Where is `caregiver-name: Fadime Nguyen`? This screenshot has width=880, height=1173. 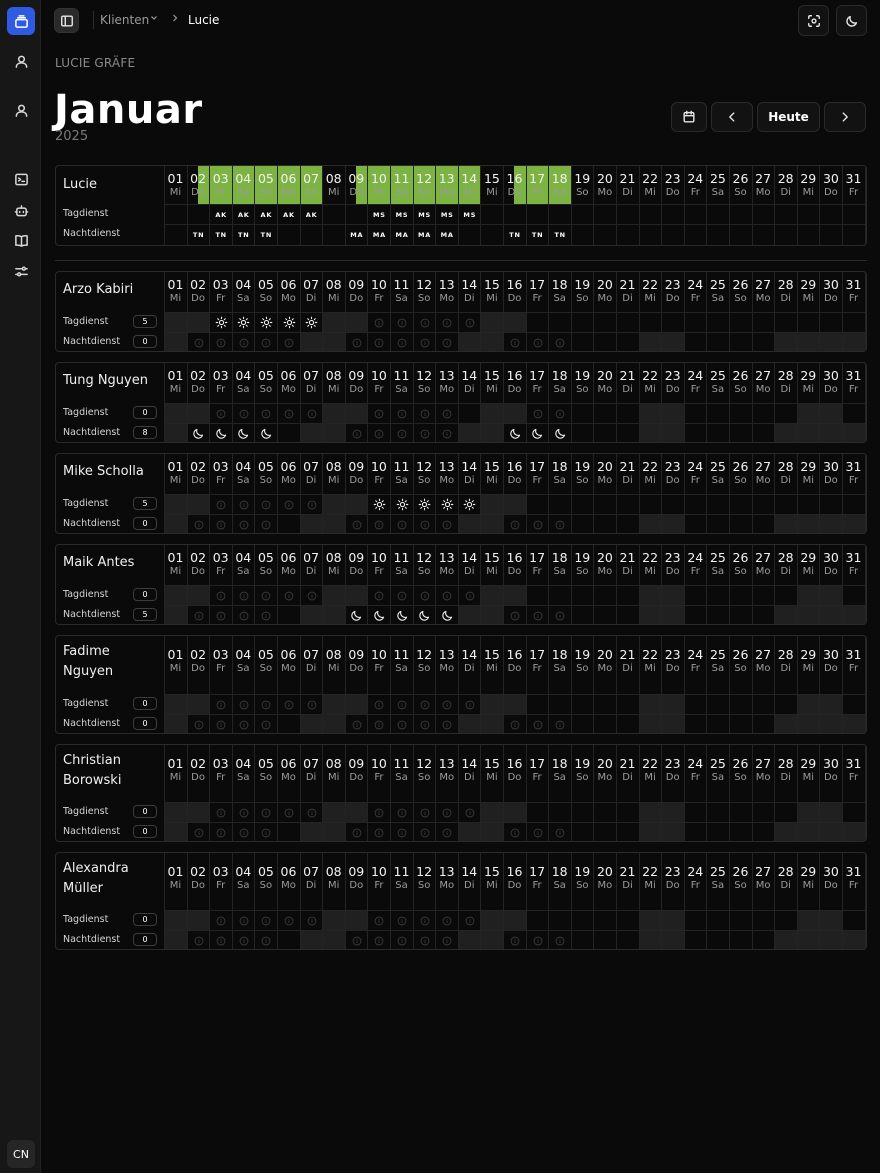 caregiver-name: Fadime Nguyen is located at coordinates (111, 662).